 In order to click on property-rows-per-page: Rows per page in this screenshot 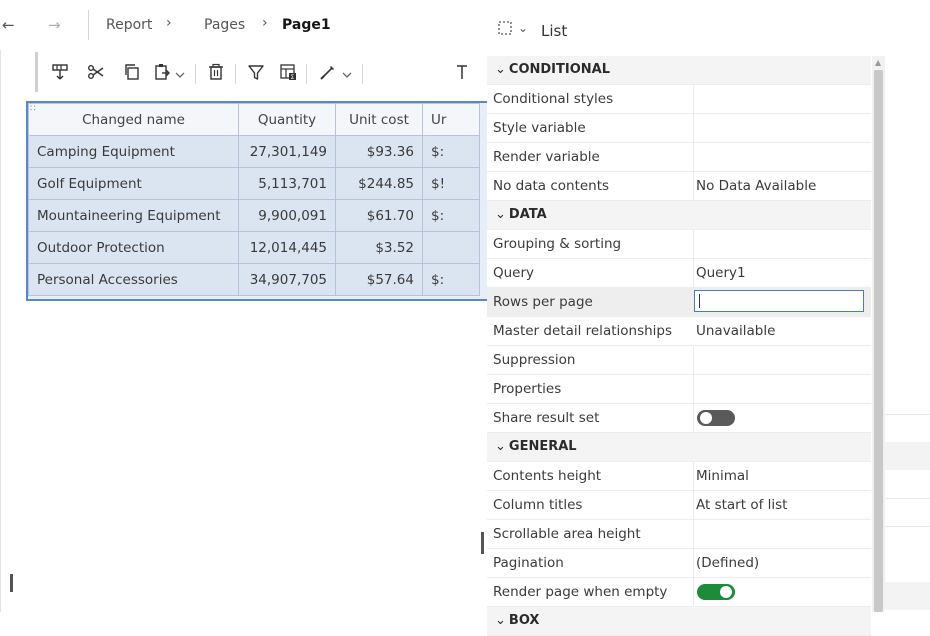, I will do `click(679, 302)`.